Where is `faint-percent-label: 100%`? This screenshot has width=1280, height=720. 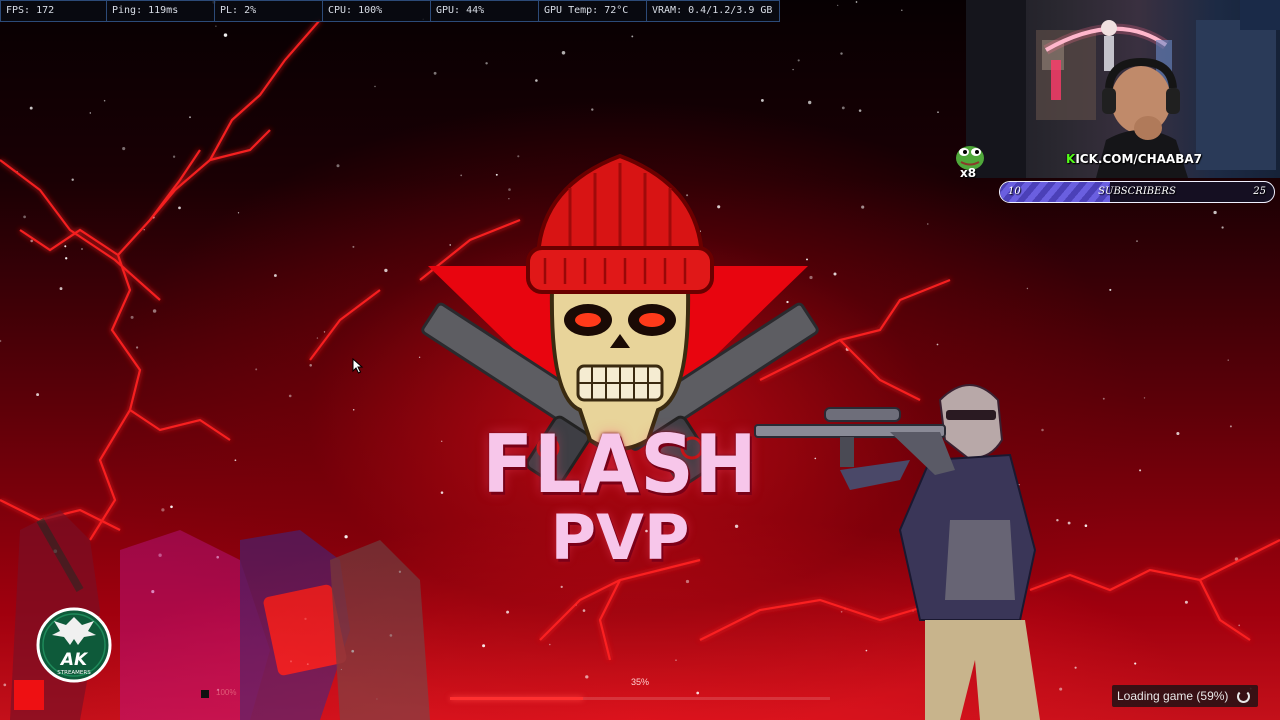
faint-percent-label: 100% is located at coordinates (226, 692).